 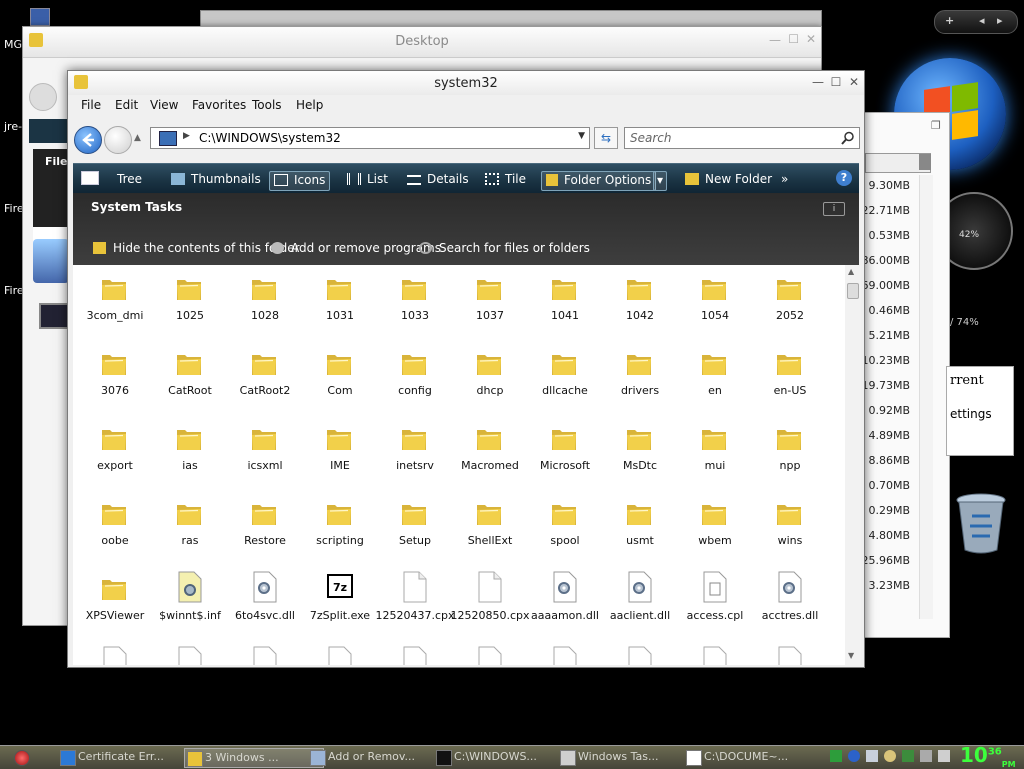 What do you see at coordinates (490, 375) in the screenshot?
I see `file-item: dhcp` at bounding box center [490, 375].